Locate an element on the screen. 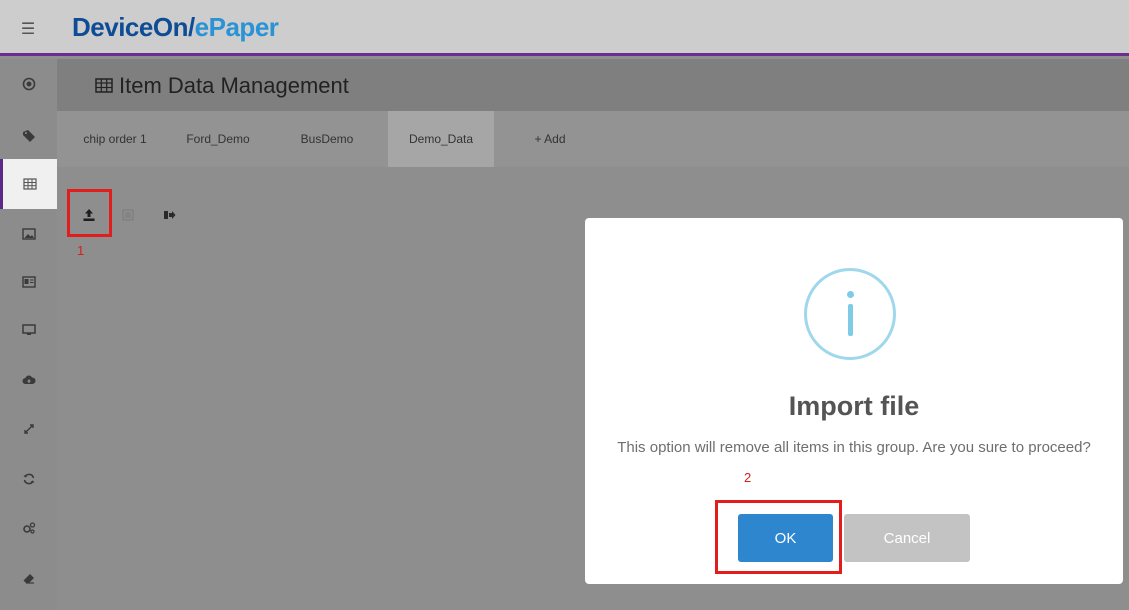 This screenshot has width=1129, height=610. sidebar-item-clear is located at coordinates (28, 578).